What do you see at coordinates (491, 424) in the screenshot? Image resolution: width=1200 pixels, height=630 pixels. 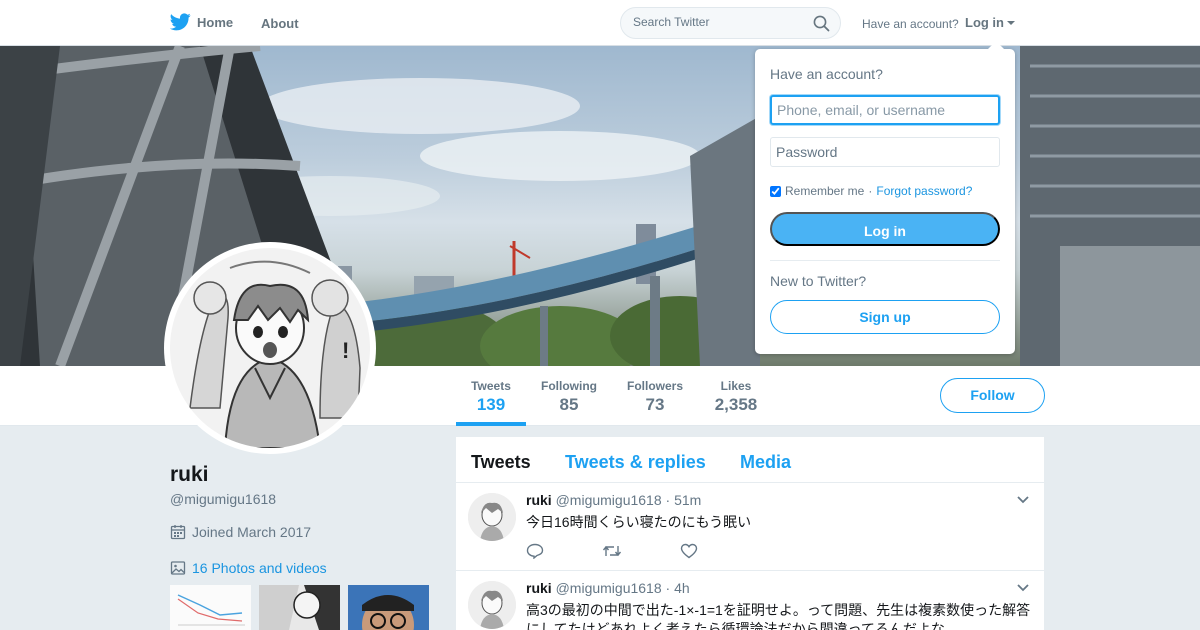 I see `active-tab-underline` at bounding box center [491, 424].